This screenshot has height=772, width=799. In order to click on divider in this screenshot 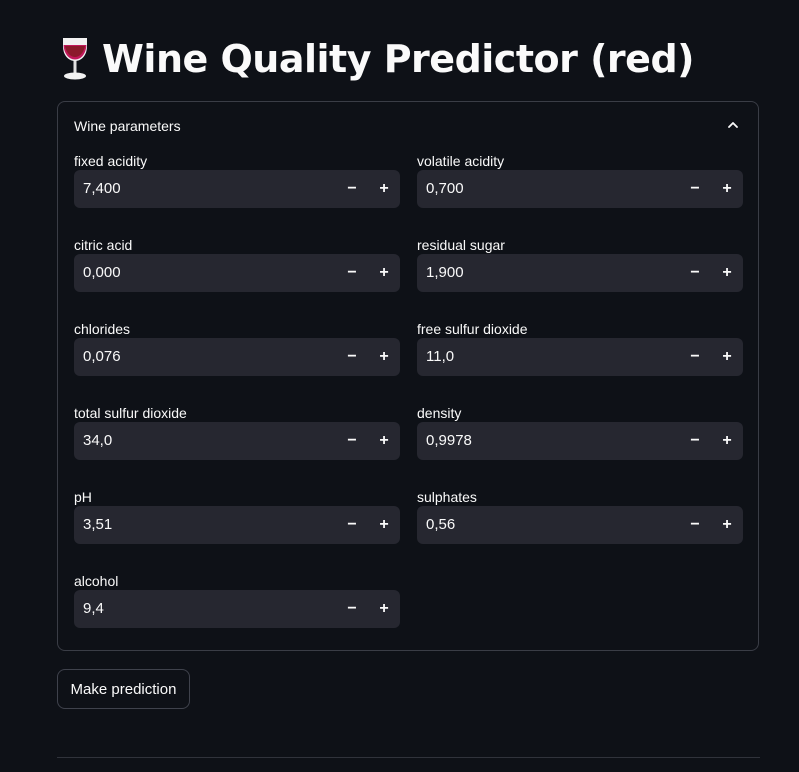, I will do `click(408, 757)`.